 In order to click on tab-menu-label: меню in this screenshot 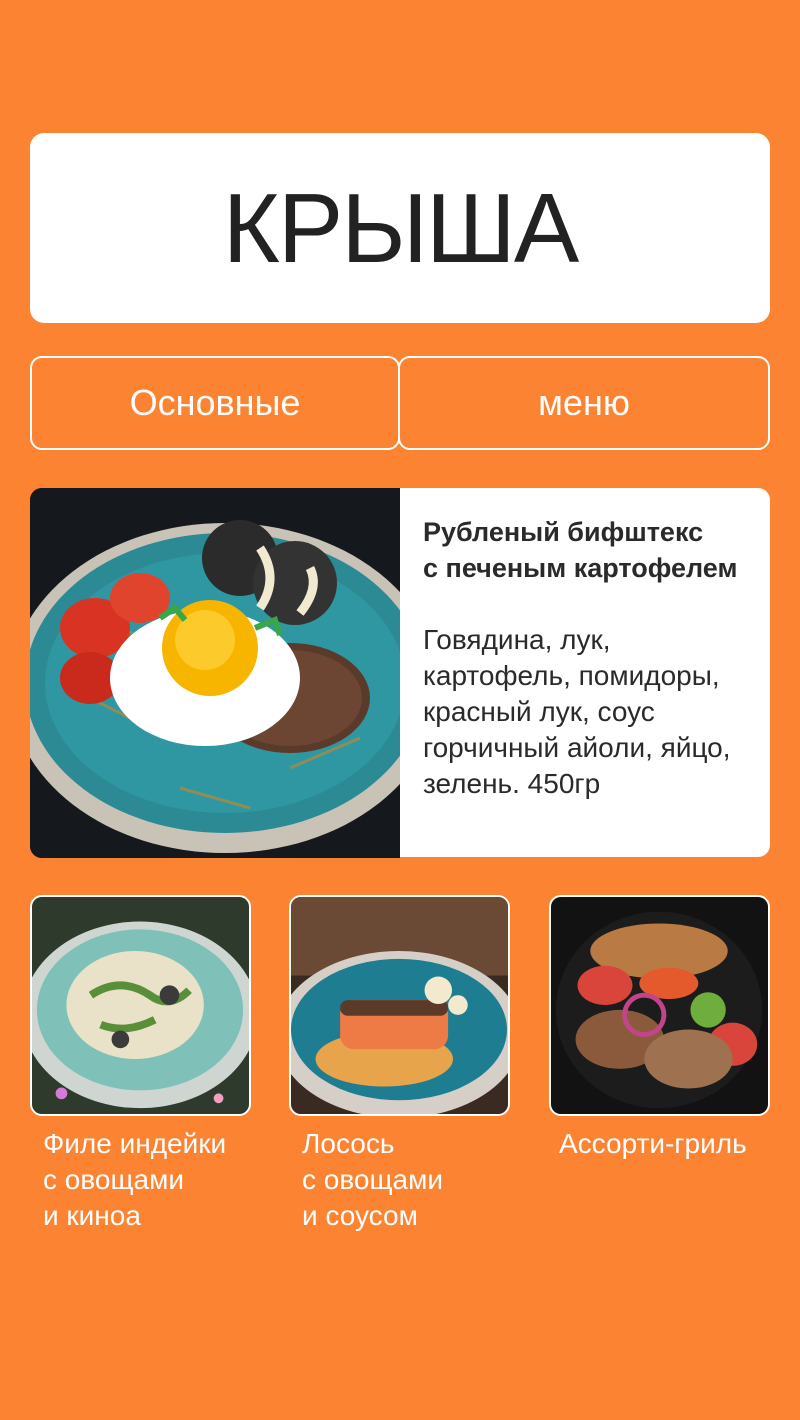, I will do `click(584, 402)`.